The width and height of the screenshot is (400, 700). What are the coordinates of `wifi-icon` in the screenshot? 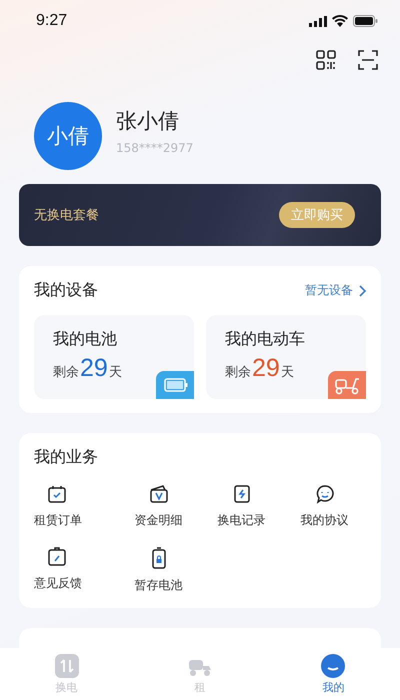 It's located at (340, 21).